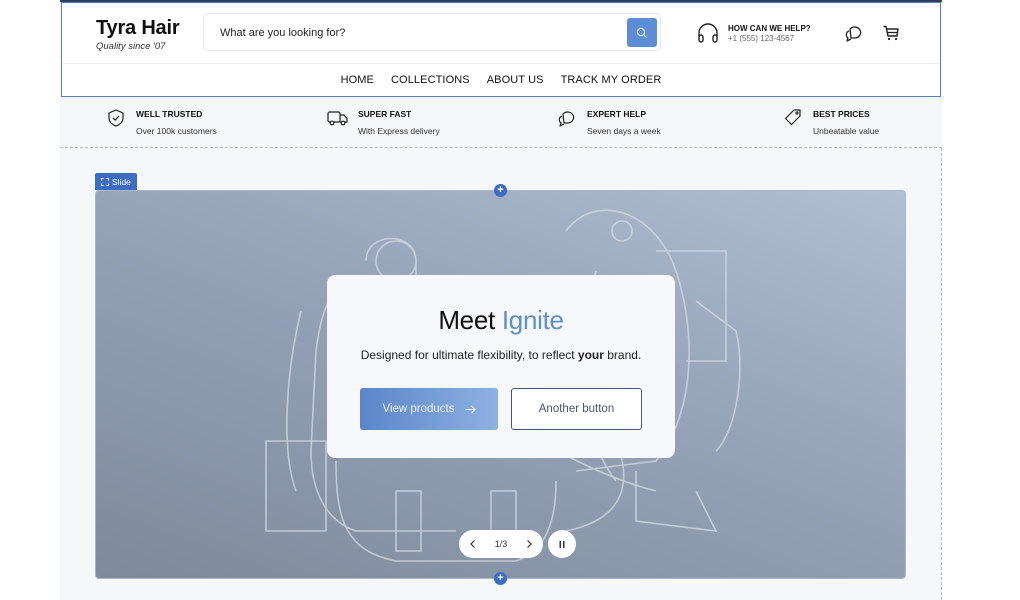  What do you see at coordinates (105, 181) in the screenshot?
I see `expand-icon` at bounding box center [105, 181].